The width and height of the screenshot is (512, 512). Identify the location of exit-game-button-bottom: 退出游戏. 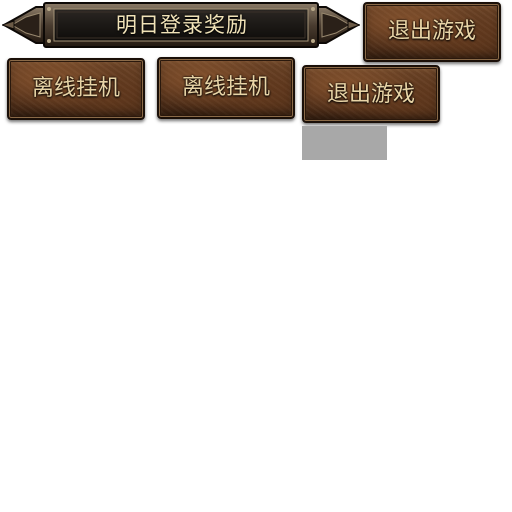
(371, 94).